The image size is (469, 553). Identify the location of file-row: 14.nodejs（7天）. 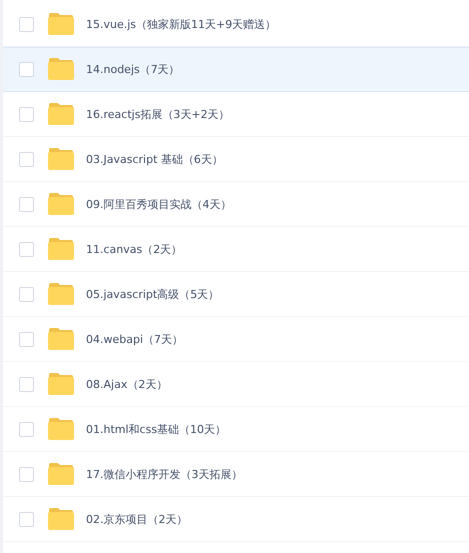
(236, 69).